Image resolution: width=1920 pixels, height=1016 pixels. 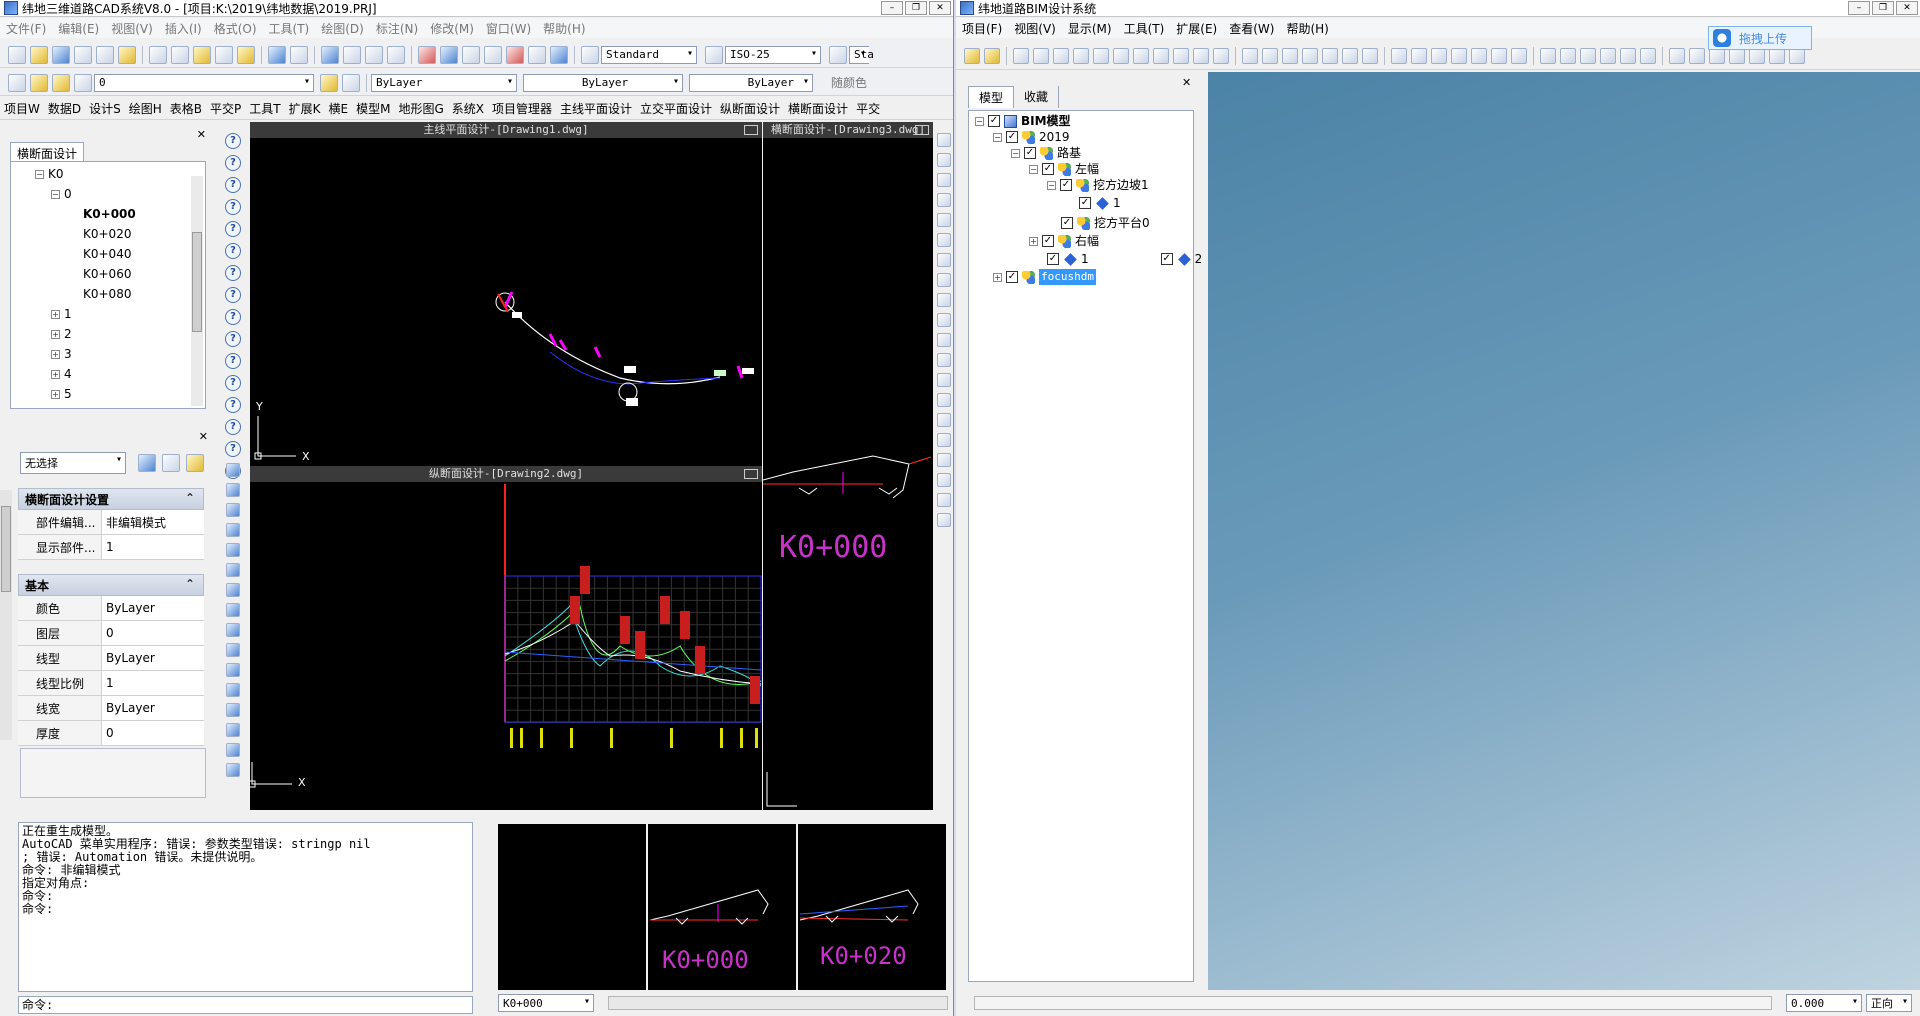 I want to click on layer-manager-icon, so click(x=17, y=82).